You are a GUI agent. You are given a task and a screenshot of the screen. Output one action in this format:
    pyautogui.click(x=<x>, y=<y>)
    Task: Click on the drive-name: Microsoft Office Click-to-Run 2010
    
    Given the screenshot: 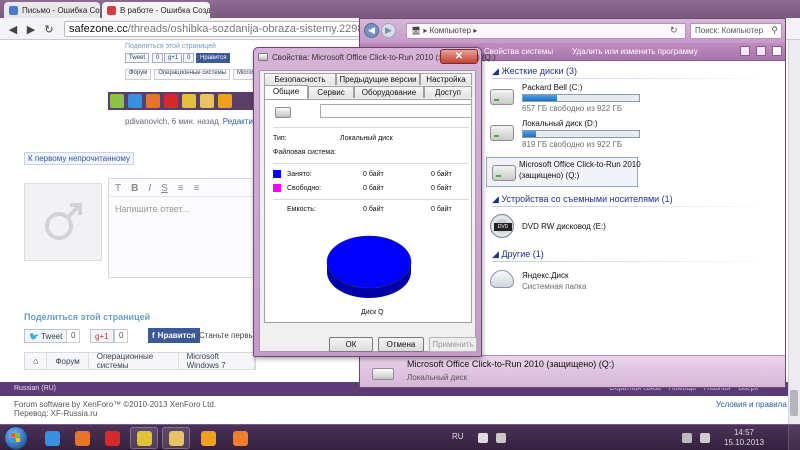 What is the action you would take?
    pyautogui.click(x=580, y=164)
    